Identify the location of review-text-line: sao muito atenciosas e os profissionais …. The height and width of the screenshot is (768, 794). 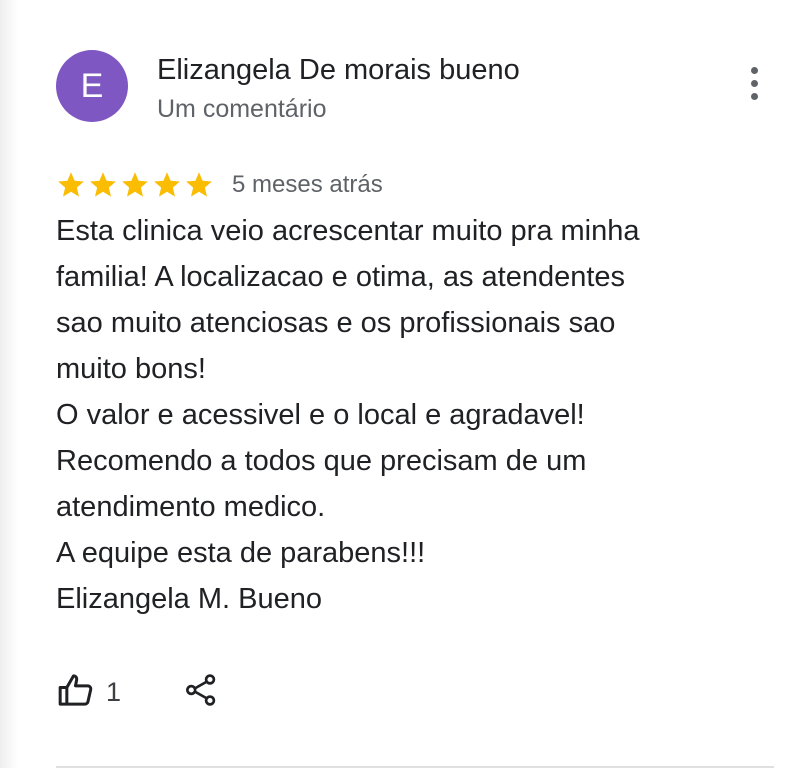
(336, 323).